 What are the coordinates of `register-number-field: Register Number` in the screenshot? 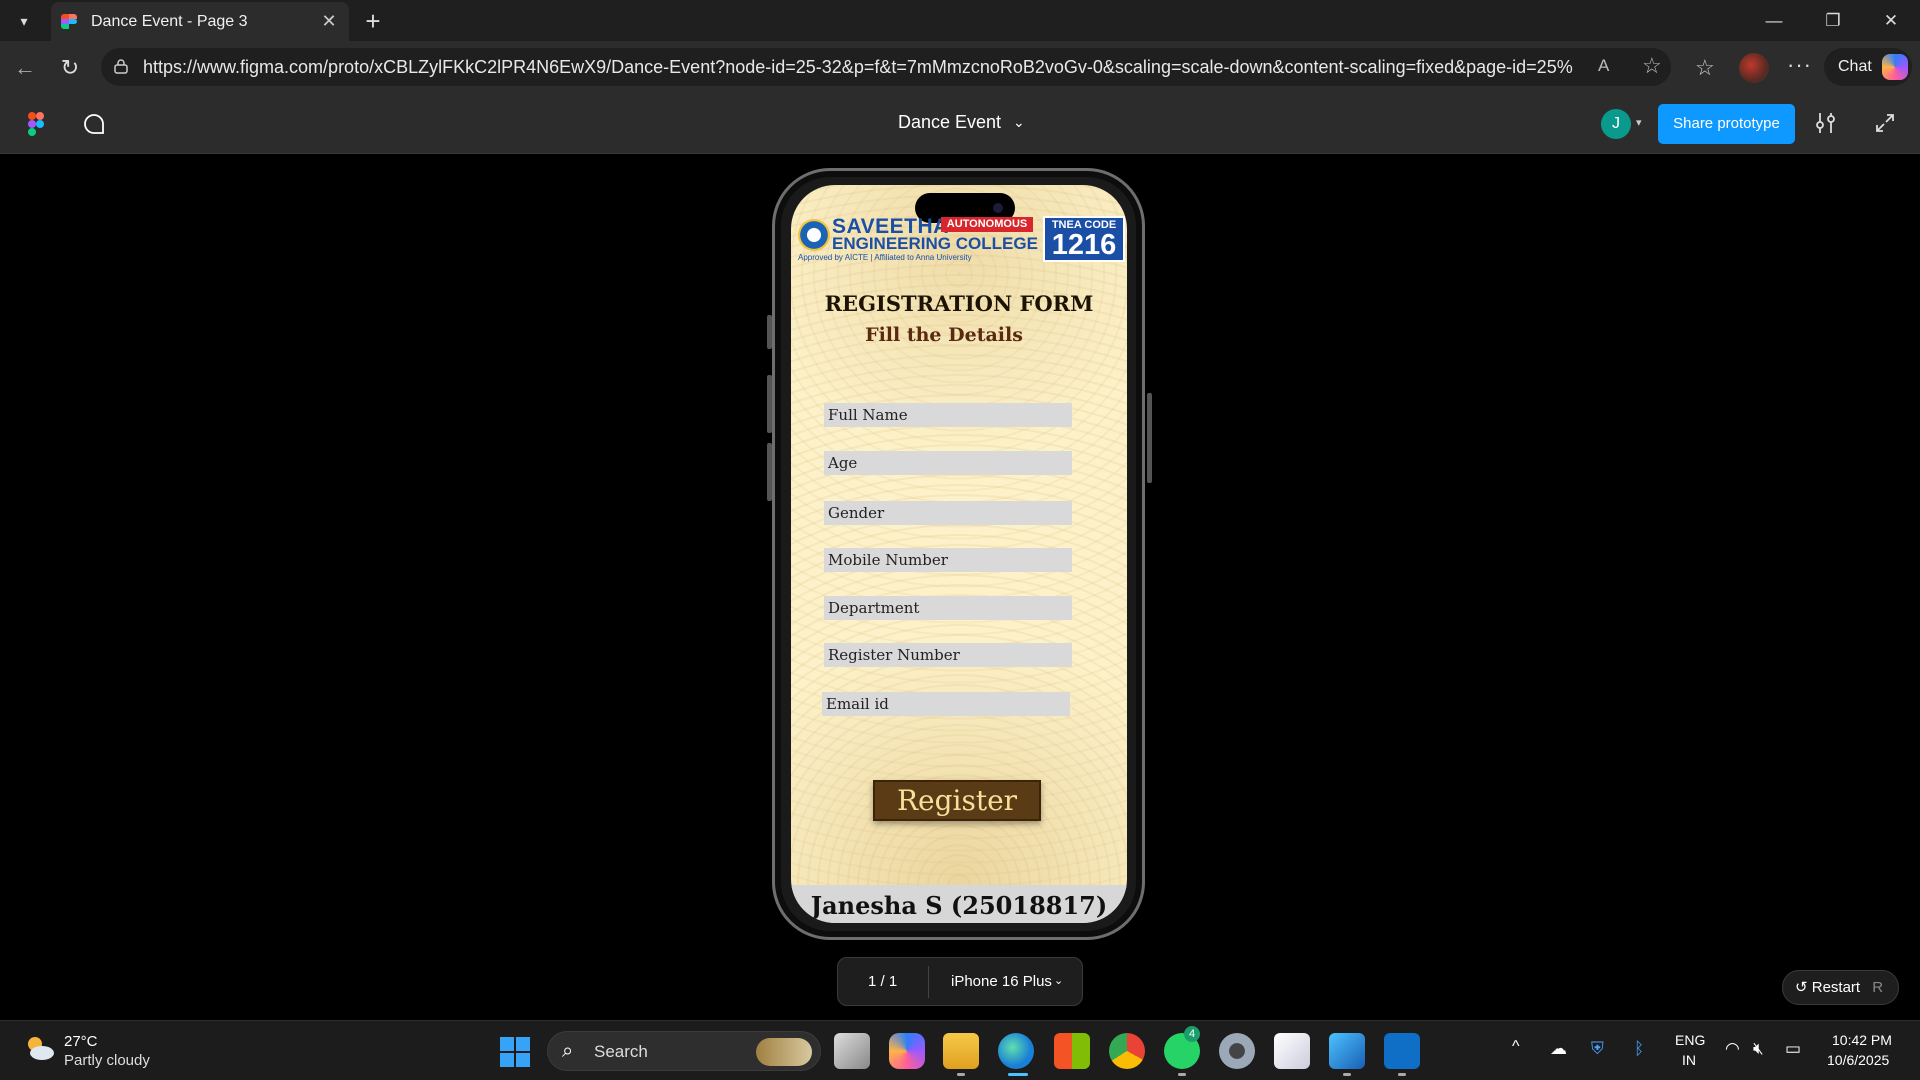 It's located at (948, 655).